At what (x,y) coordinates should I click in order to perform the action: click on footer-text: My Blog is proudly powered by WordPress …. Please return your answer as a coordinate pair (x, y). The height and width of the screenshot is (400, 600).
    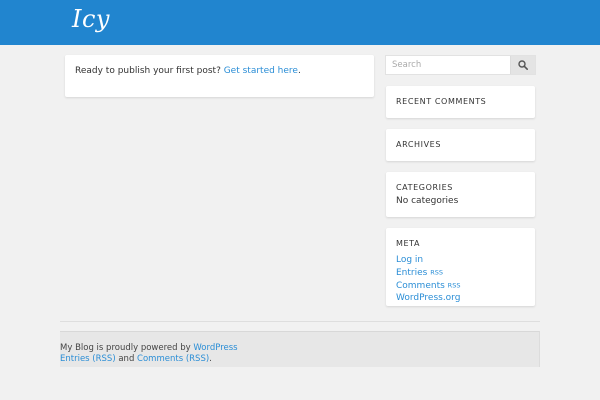
    Looking at the image, I should click on (149, 354).